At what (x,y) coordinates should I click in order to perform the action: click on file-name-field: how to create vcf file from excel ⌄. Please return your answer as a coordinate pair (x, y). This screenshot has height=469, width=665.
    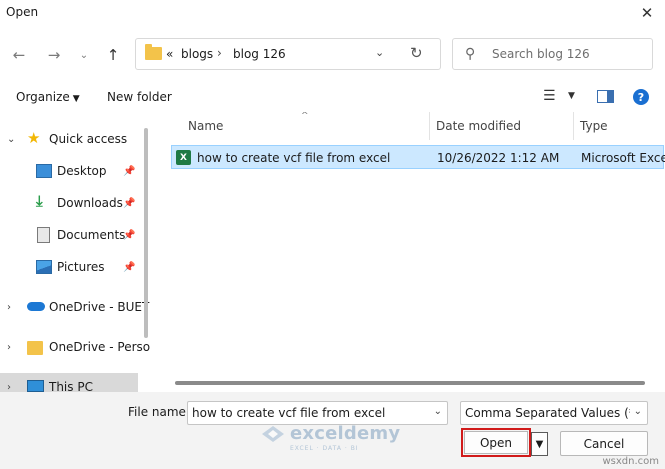
    Looking at the image, I should click on (317, 413).